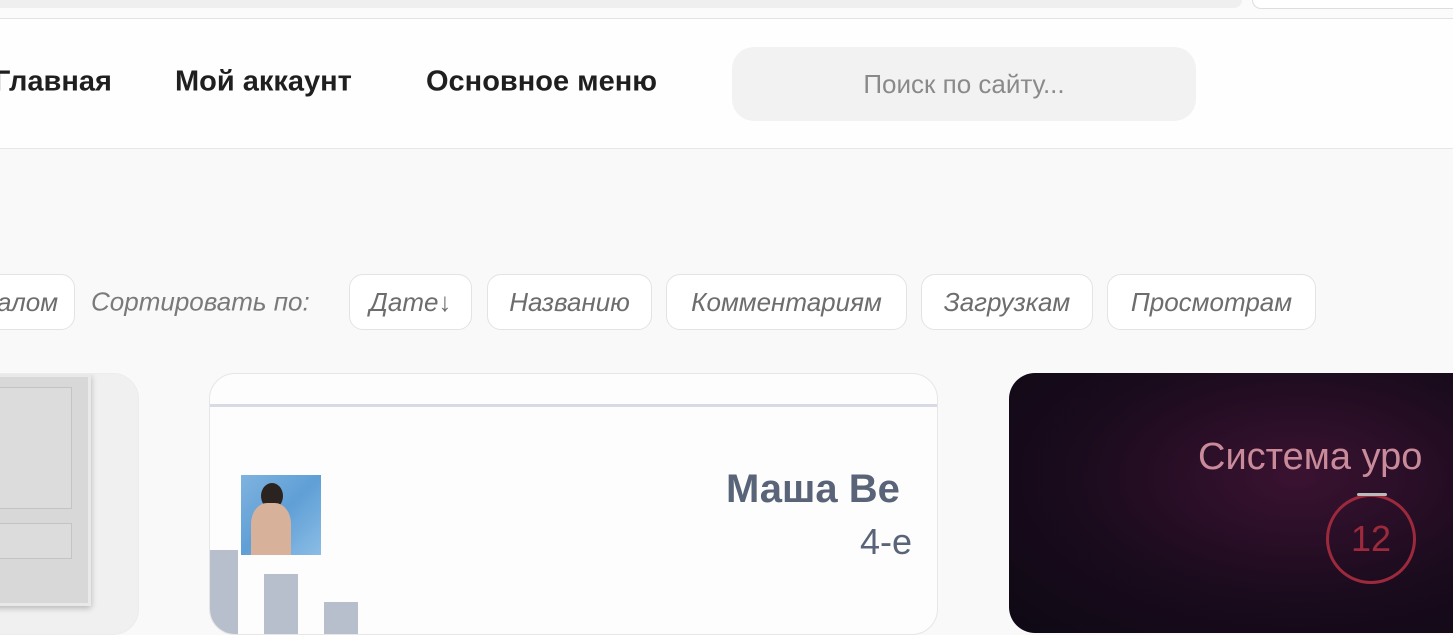 This screenshot has height=635, width=1453. Describe the element at coordinates (1372, 494) in the screenshot. I see `level-progress-mark` at that location.